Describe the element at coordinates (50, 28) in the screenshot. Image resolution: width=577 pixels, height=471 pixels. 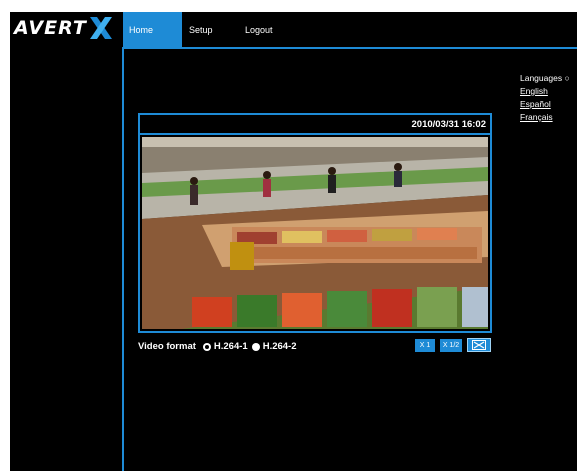
I see `logo-text: AVERT` at that location.